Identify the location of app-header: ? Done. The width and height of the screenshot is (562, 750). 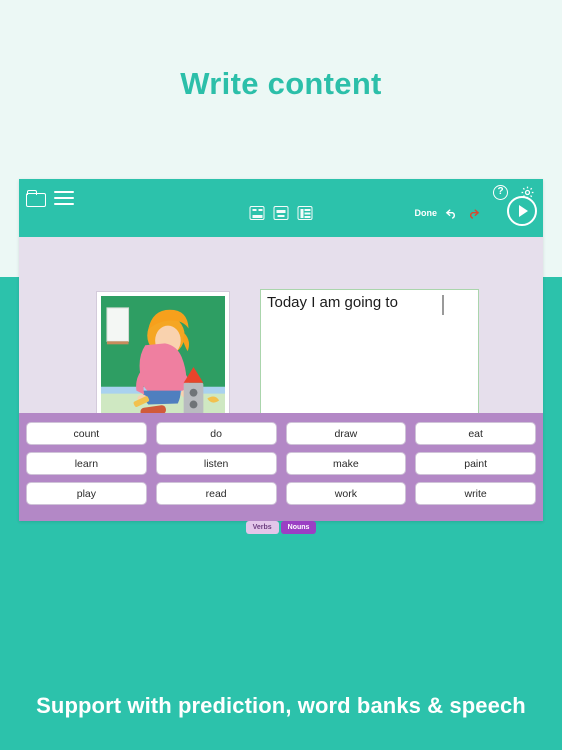
(281, 208).